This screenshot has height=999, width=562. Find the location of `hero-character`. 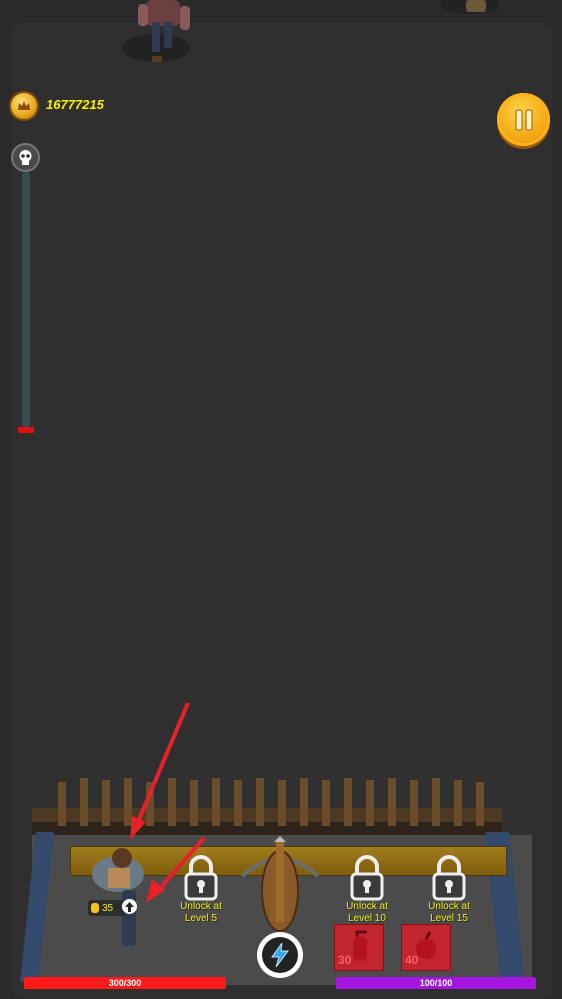

hero-character is located at coordinates (118, 895).